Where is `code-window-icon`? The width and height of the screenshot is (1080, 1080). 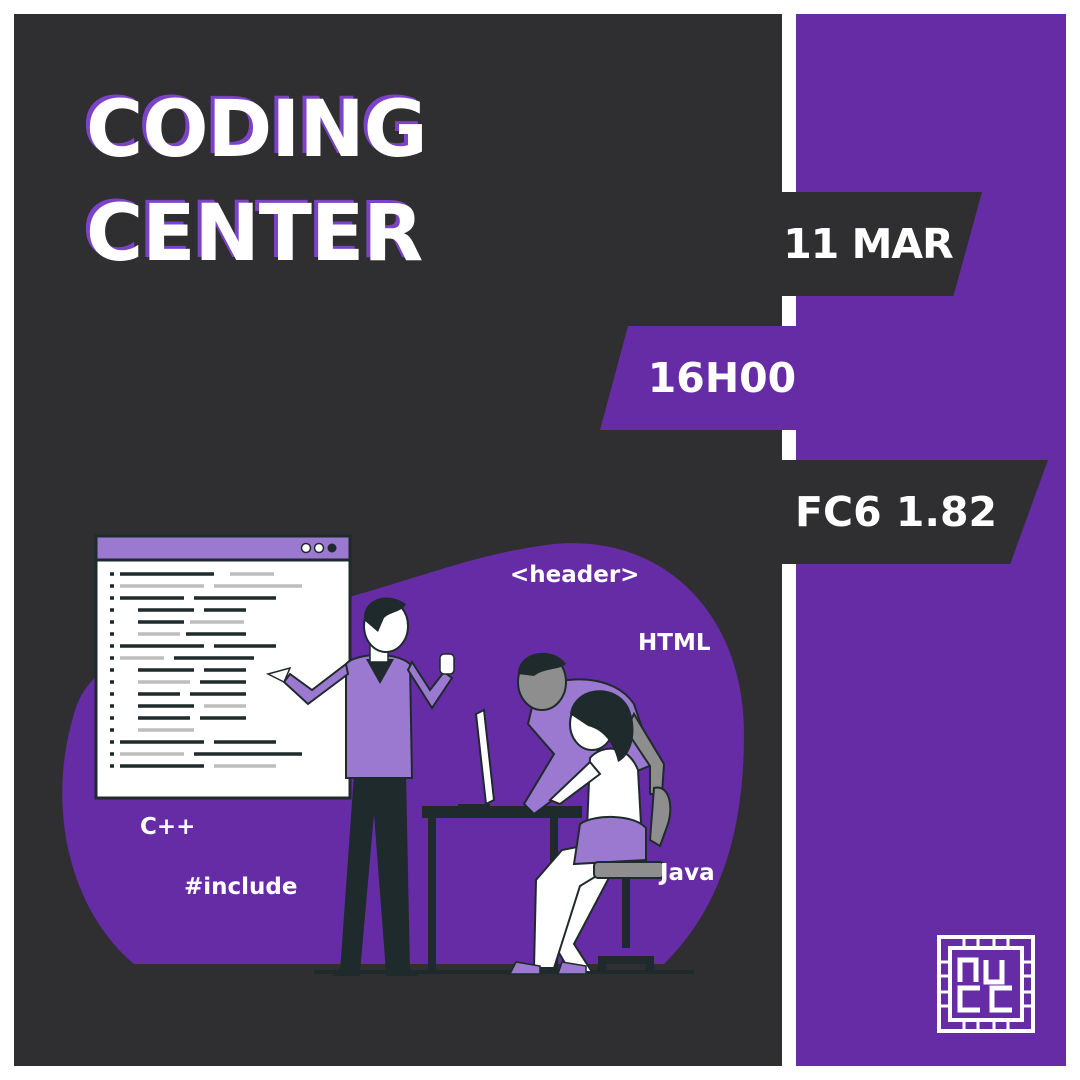
code-window-icon is located at coordinates (223, 667).